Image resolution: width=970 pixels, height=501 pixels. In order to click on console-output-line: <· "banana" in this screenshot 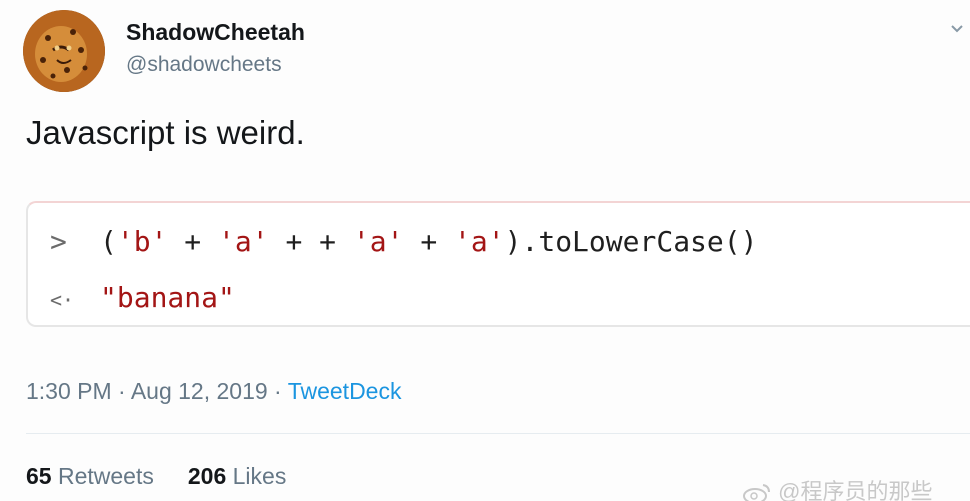, I will do `click(142, 297)`.